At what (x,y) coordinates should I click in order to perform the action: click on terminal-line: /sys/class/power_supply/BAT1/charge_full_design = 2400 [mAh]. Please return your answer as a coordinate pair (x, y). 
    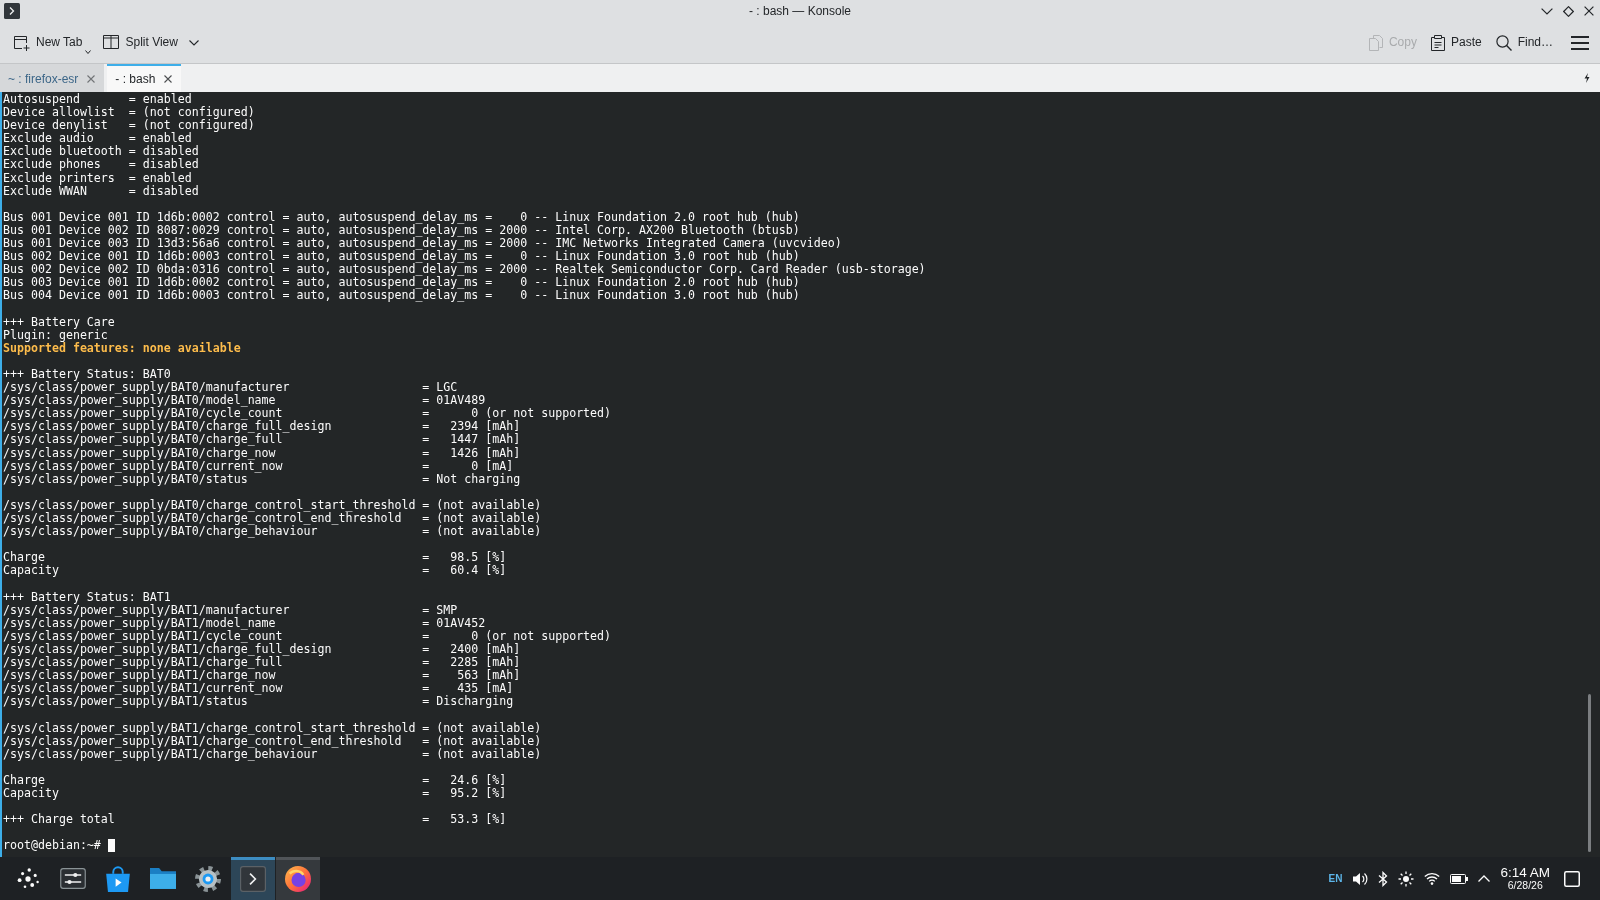
    Looking at the image, I should click on (262, 649).